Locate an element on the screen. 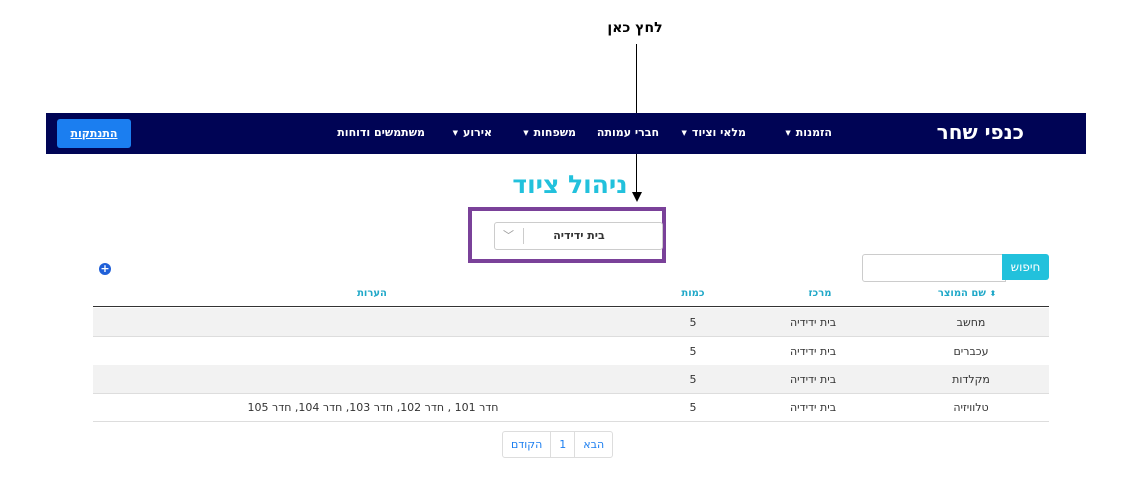 The image size is (1135, 493). search-button: חיפוש is located at coordinates (1025, 267).